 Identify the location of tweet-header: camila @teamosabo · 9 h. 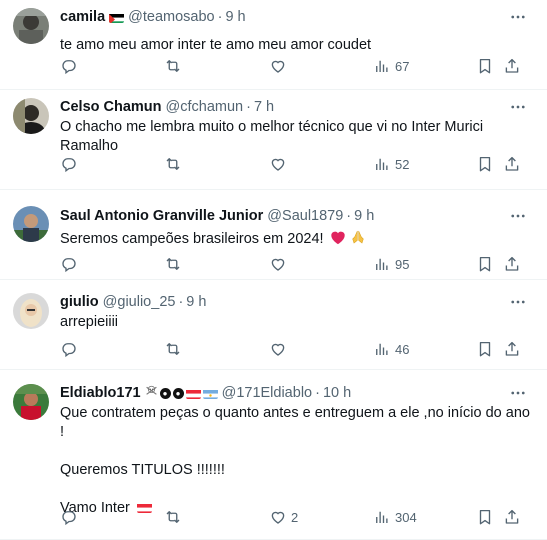
(296, 17).